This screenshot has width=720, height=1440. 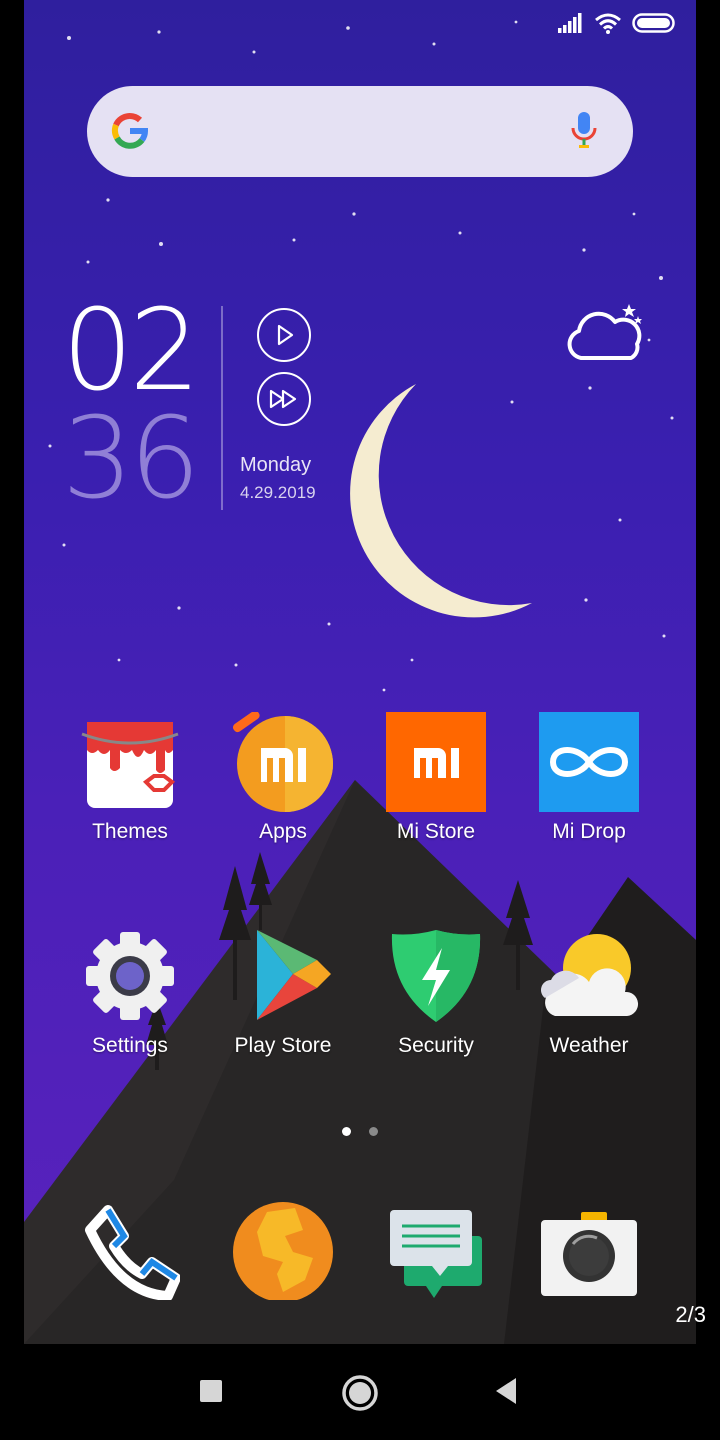 I want to click on play-button, so click(x=284, y=335).